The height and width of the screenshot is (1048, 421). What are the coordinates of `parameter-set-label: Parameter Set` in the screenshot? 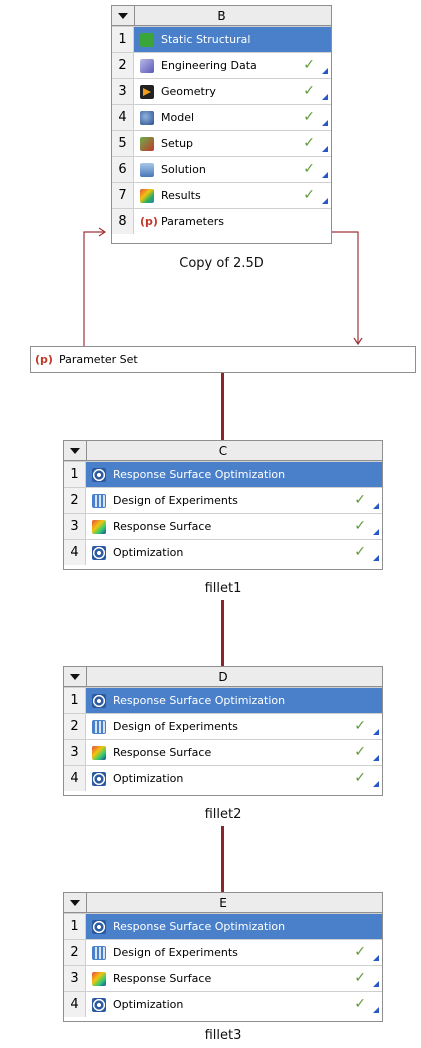 It's located at (98, 359).